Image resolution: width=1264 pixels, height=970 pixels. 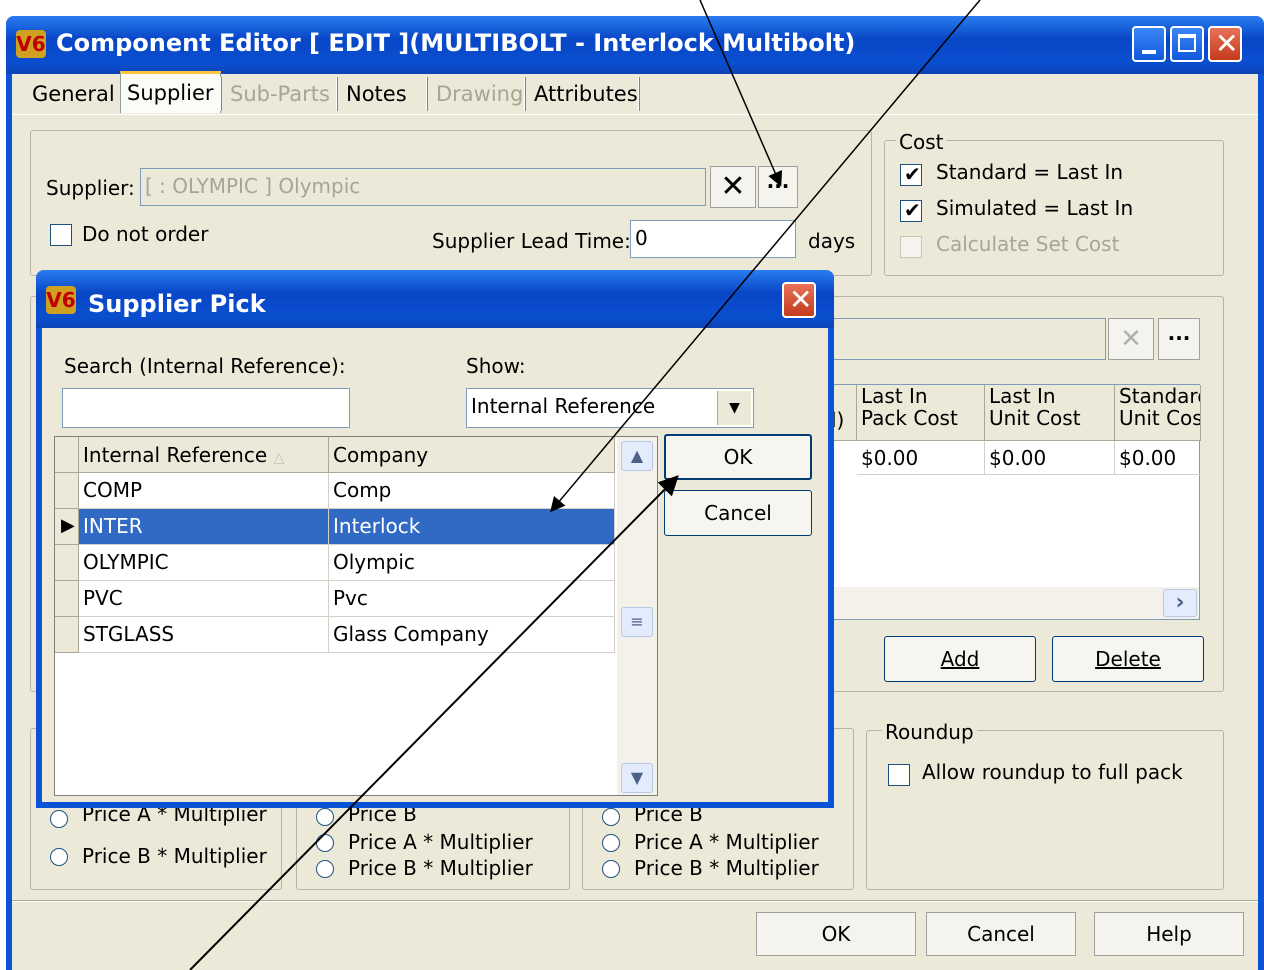 I want to click on cost-legend: Cost, so click(x=921, y=142).